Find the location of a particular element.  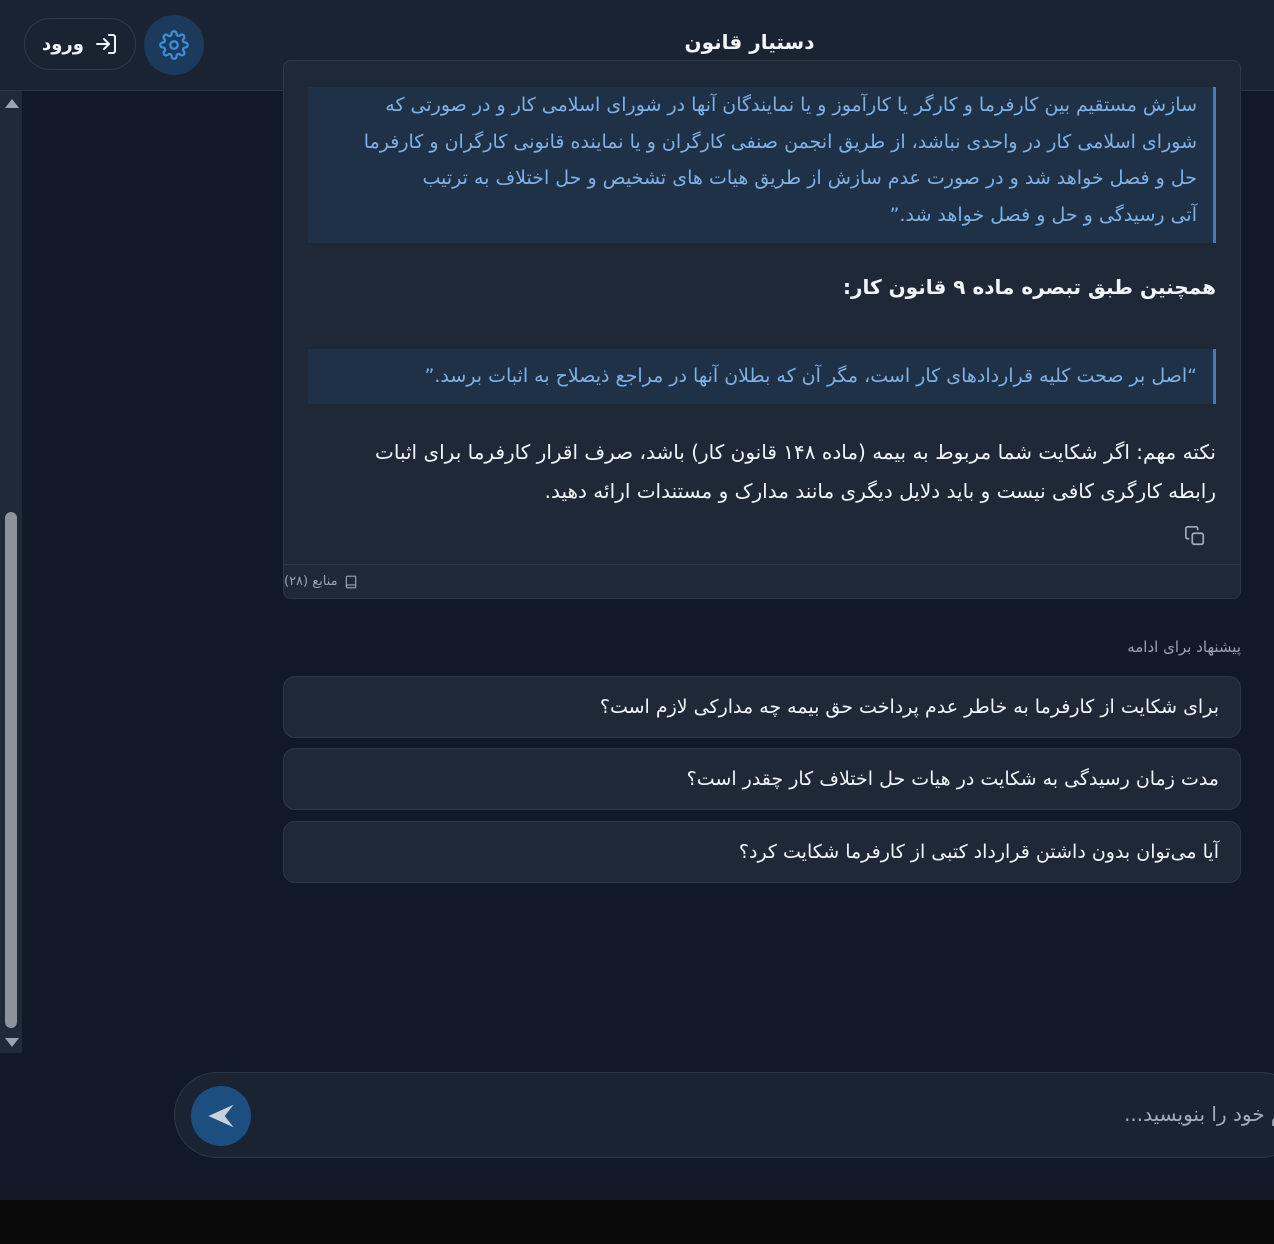

send-icon is located at coordinates (221, 1116).